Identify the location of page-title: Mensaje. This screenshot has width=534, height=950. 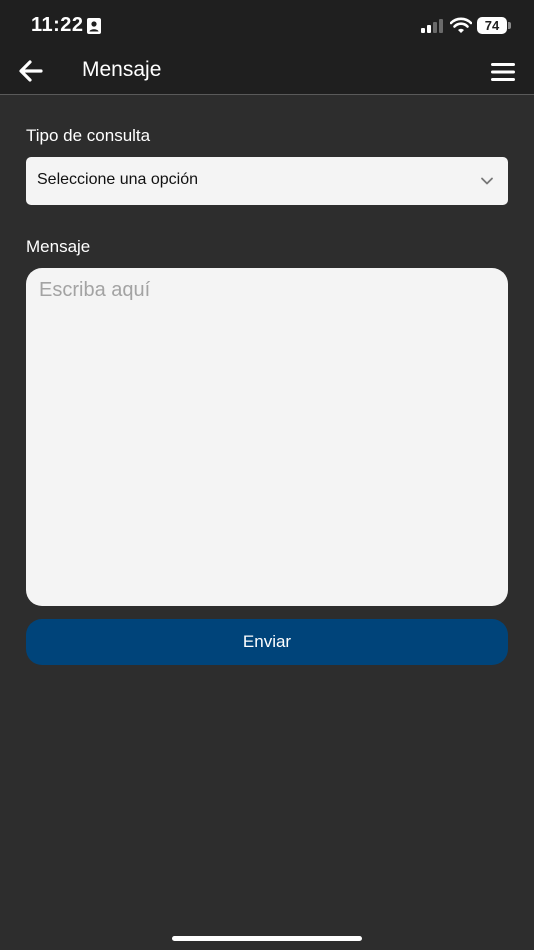
(122, 69).